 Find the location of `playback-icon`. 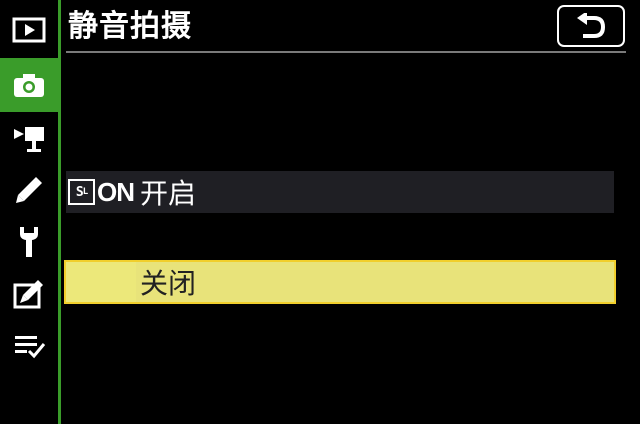

playback-icon is located at coordinates (29, 30).